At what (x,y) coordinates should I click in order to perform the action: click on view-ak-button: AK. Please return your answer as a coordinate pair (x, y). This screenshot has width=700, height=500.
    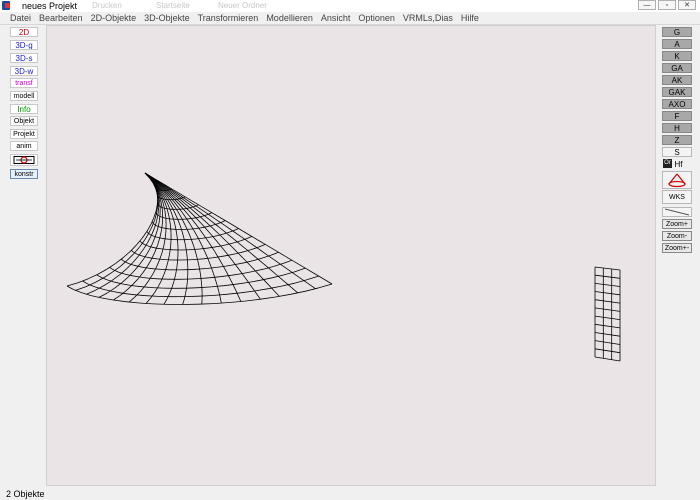
    Looking at the image, I should click on (677, 80).